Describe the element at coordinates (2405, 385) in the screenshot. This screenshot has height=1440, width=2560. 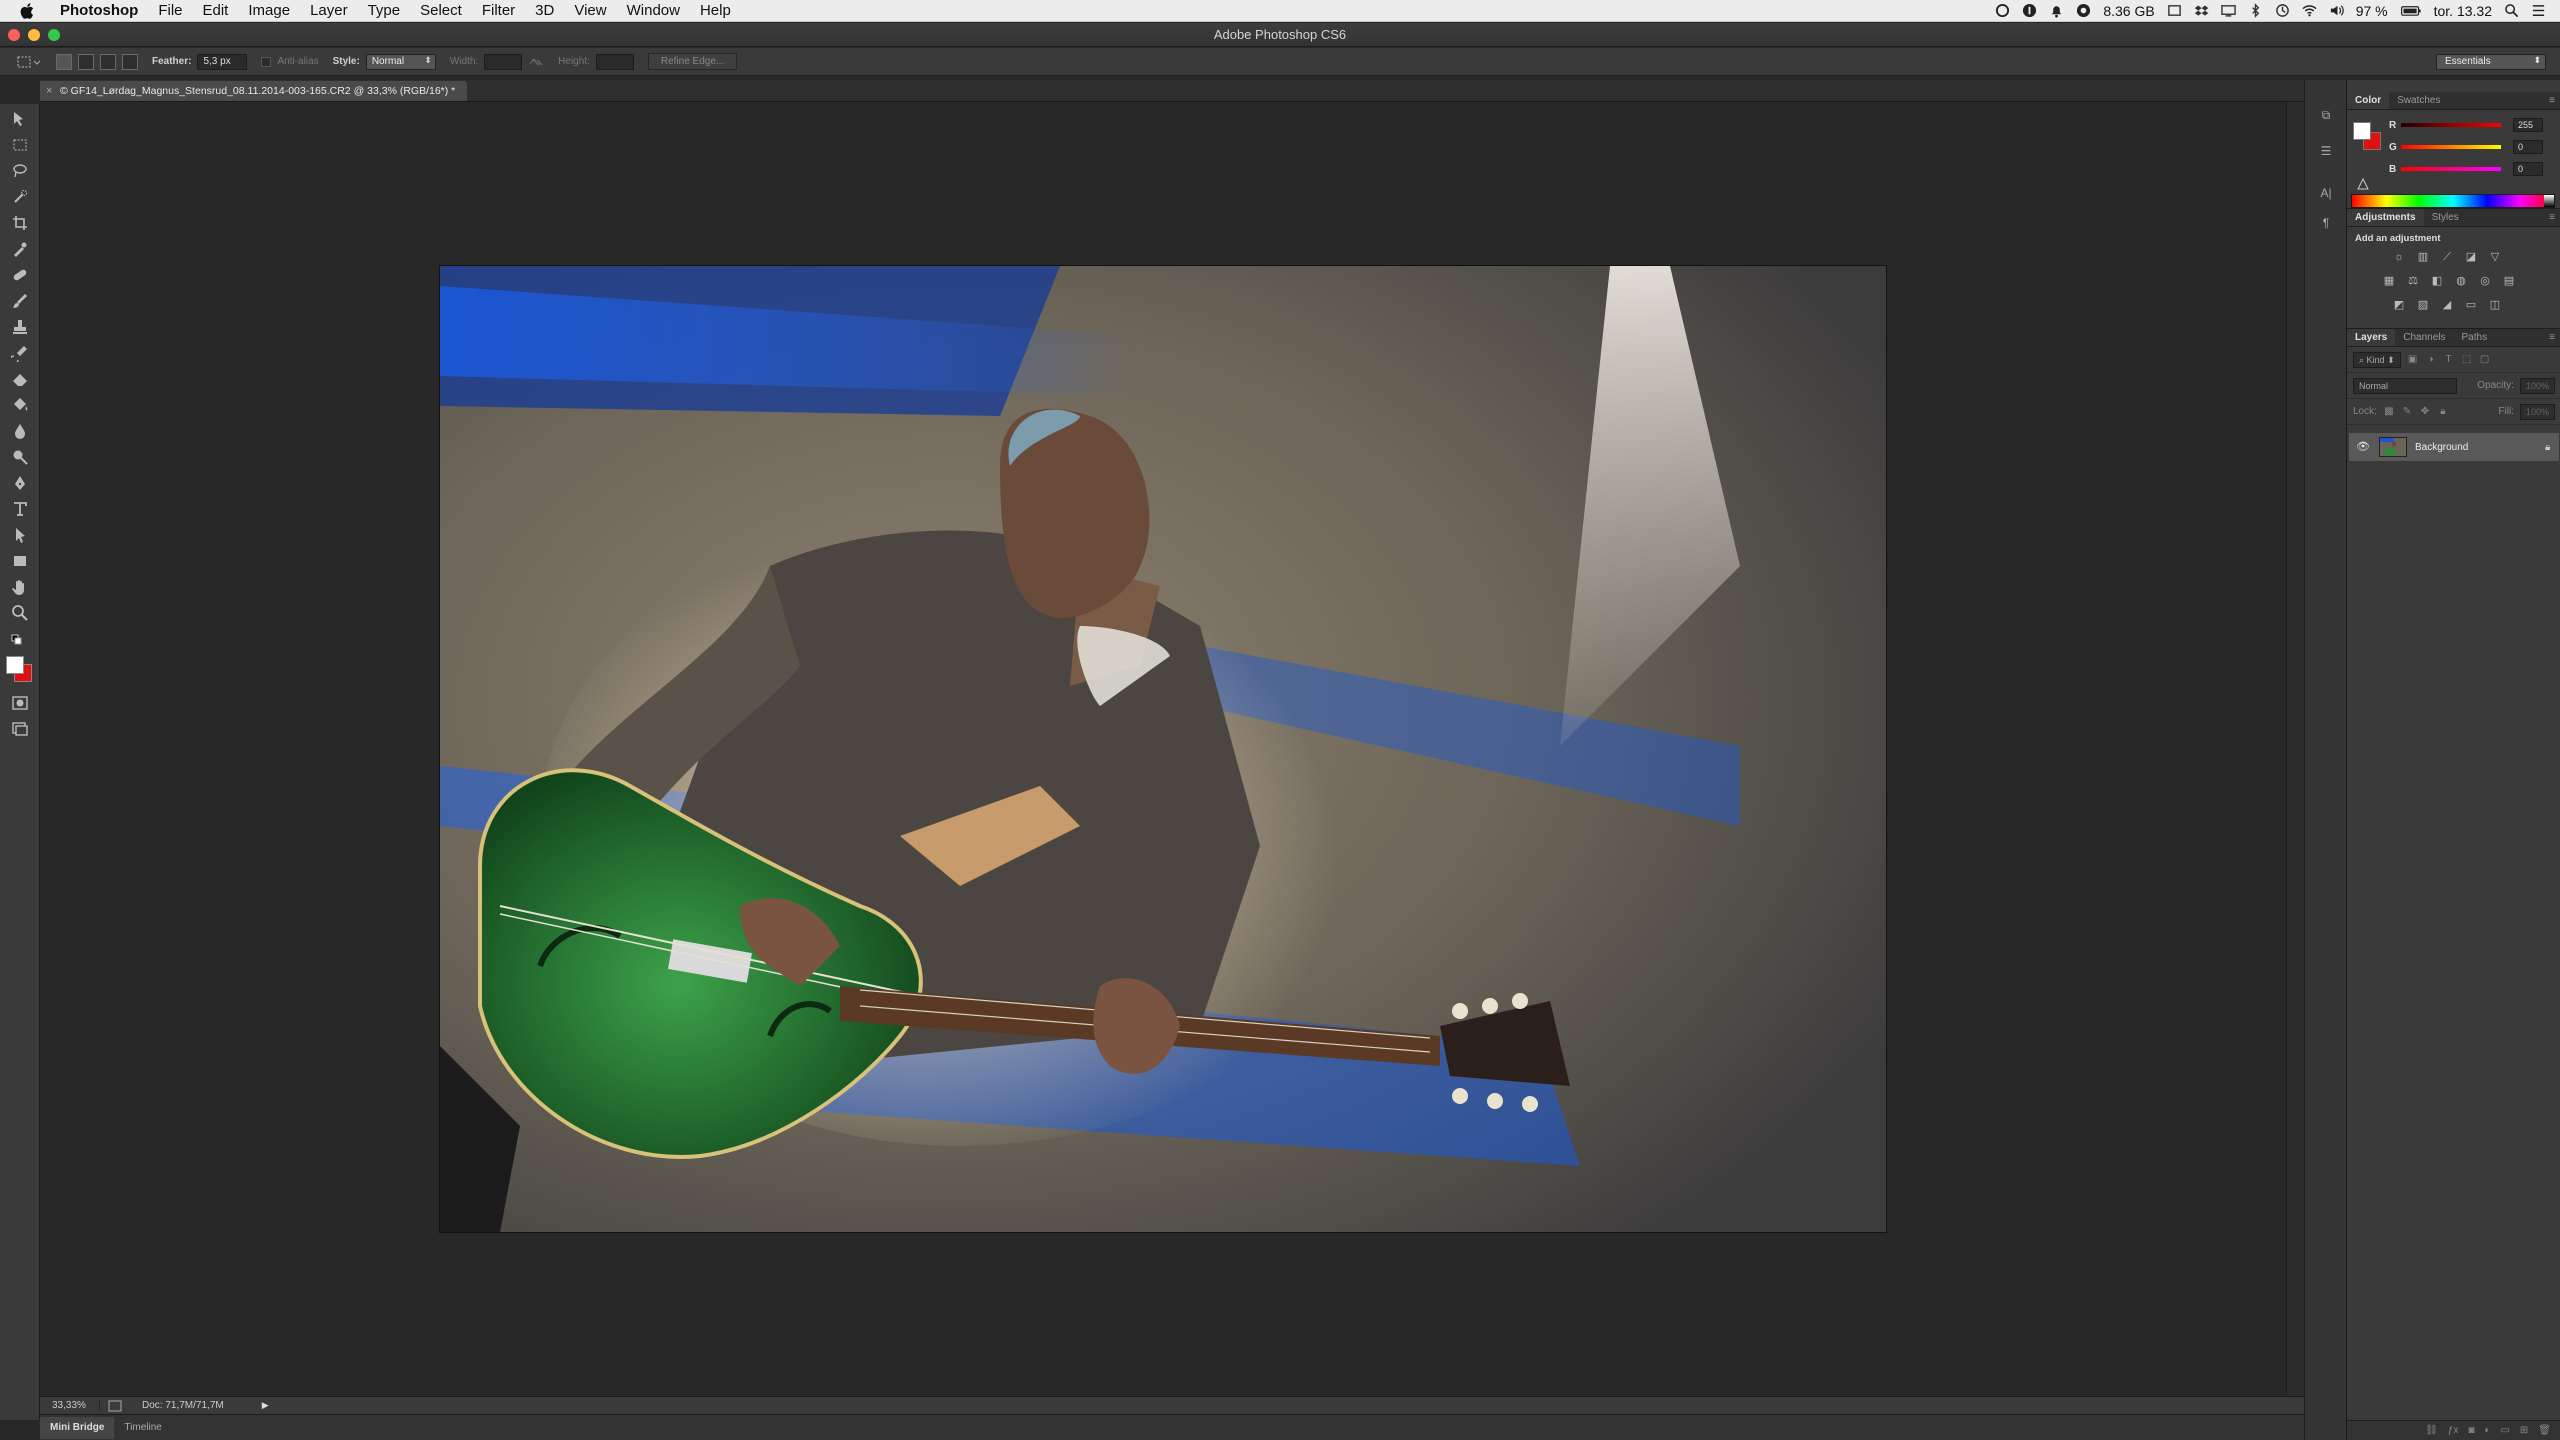
I see `blend-mode-select: Normal` at that location.